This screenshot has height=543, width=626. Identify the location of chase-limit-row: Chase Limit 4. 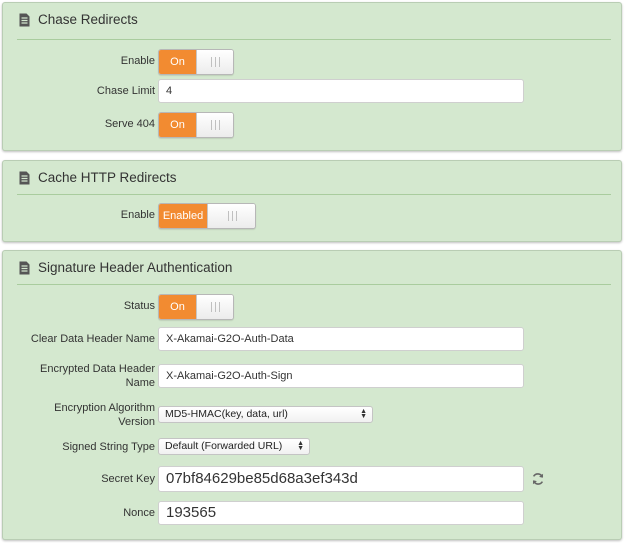
(312, 91).